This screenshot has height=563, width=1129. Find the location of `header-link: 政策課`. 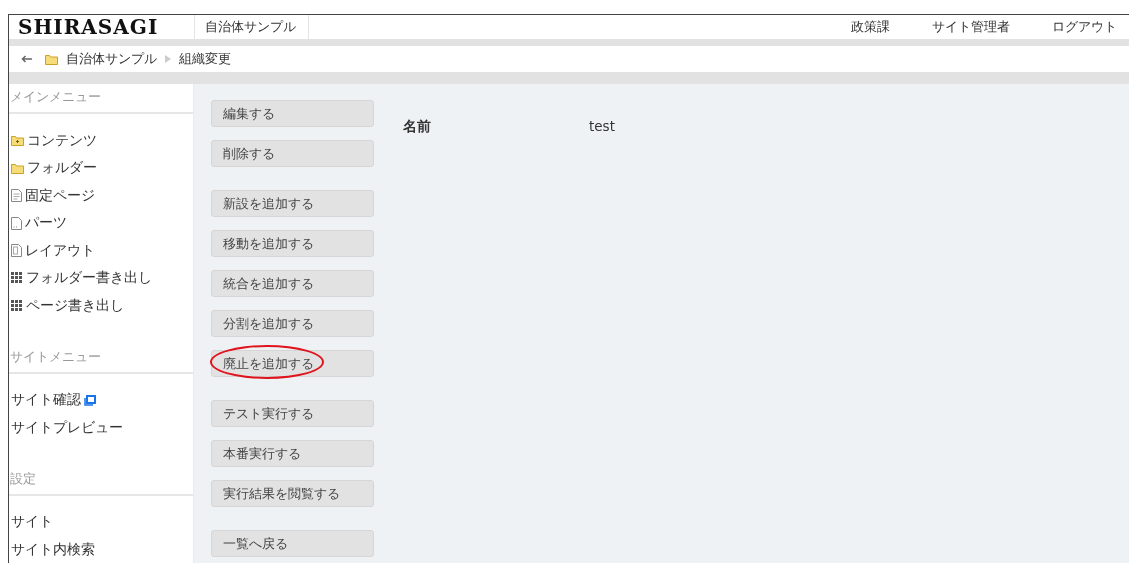

header-link: 政策課 is located at coordinates (870, 27).